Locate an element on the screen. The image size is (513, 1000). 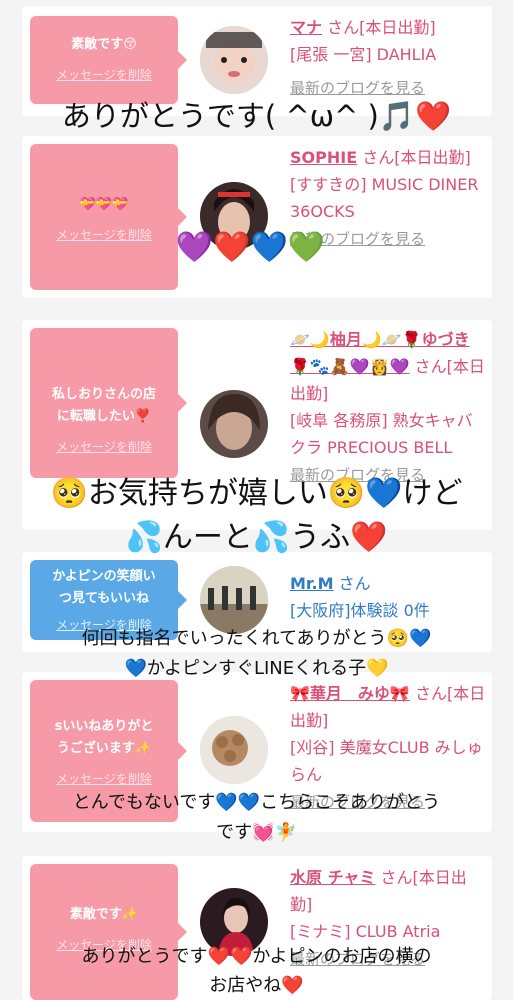
overlay-caption: 🥺お気持ちが嬉しい🥺💙けど 💦んーと💦うふ❤️ is located at coordinates (256, 515).